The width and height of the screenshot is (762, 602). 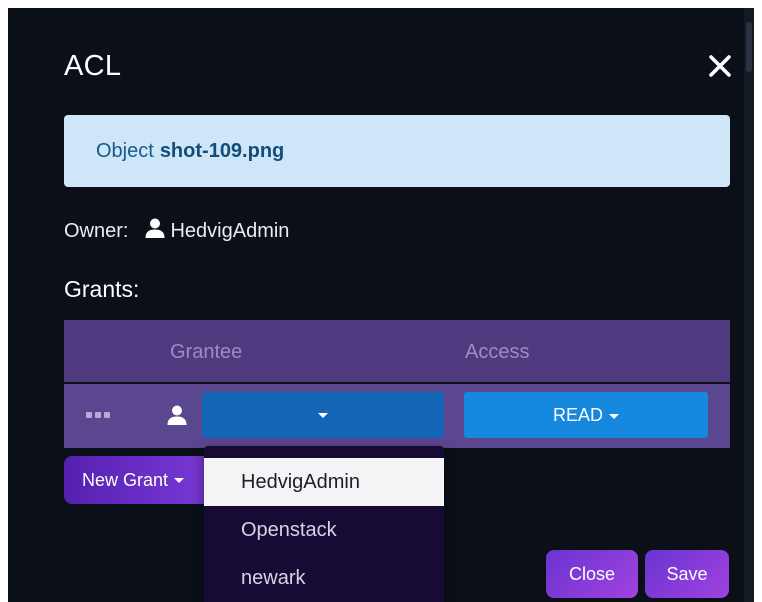 What do you see at coordinates (397, 151) in the screenshot?
I see `object-info-banner: Object shot-109.png` at bounding box center [397, 151].